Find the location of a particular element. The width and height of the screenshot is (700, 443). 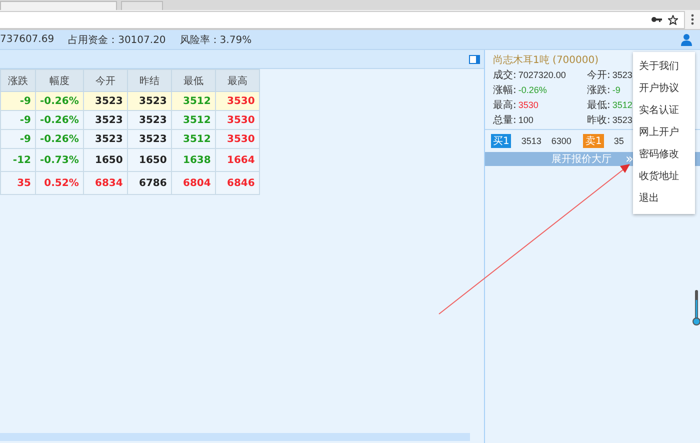

menu-item: 实名认证 is located at coordinates (664, 111).